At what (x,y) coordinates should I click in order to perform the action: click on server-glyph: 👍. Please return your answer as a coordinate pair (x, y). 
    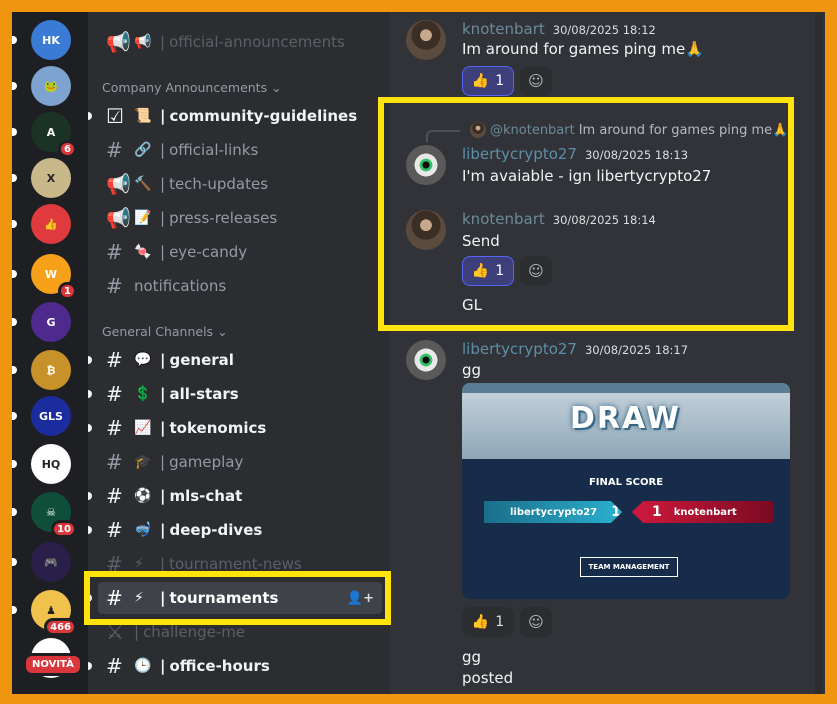
    Looking at the image, I should click on (51, 224).